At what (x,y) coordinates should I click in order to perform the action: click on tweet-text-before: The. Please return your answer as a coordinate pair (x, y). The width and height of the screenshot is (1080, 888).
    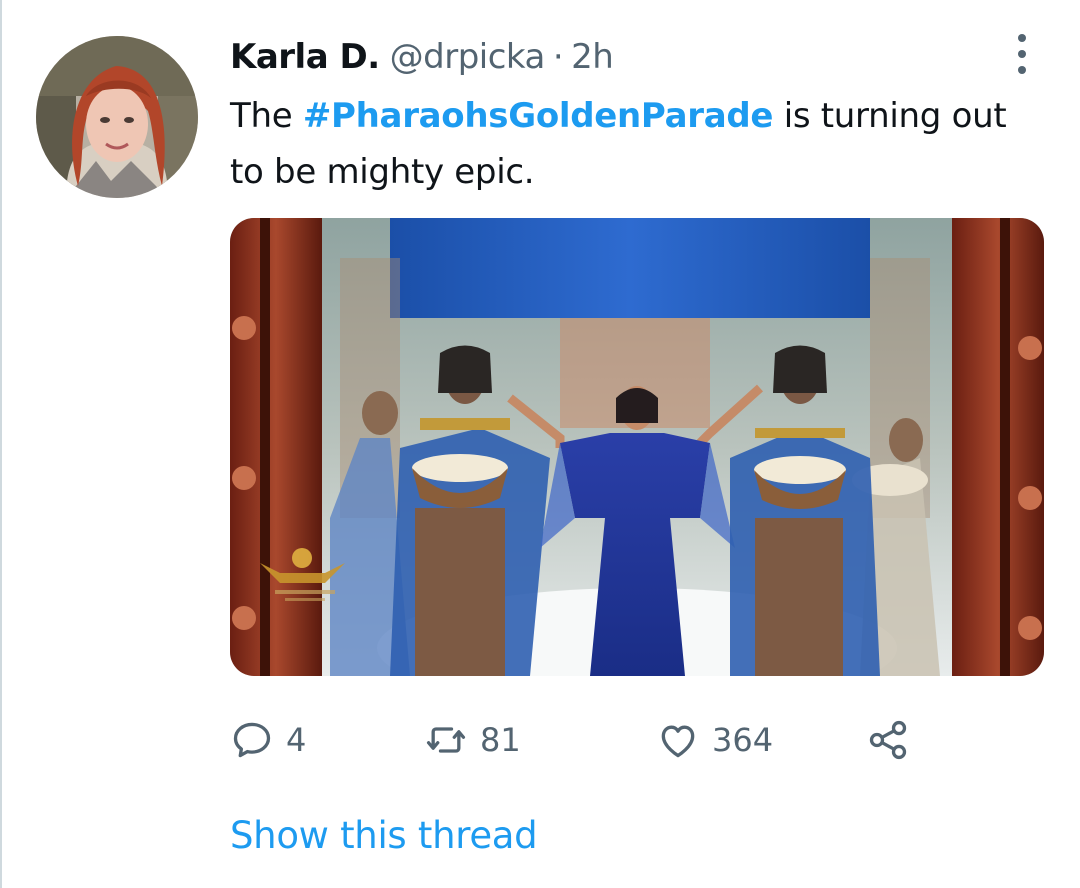
    Looking at the image, I should click on (266, 116).